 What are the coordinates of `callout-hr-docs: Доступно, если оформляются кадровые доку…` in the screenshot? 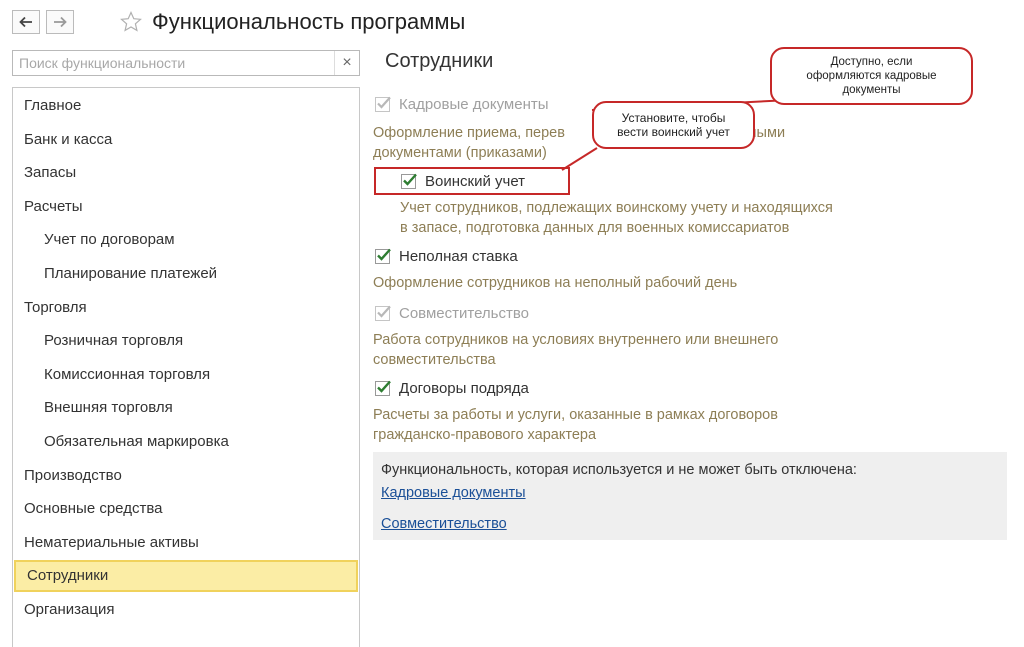 It's located at (871, 76).